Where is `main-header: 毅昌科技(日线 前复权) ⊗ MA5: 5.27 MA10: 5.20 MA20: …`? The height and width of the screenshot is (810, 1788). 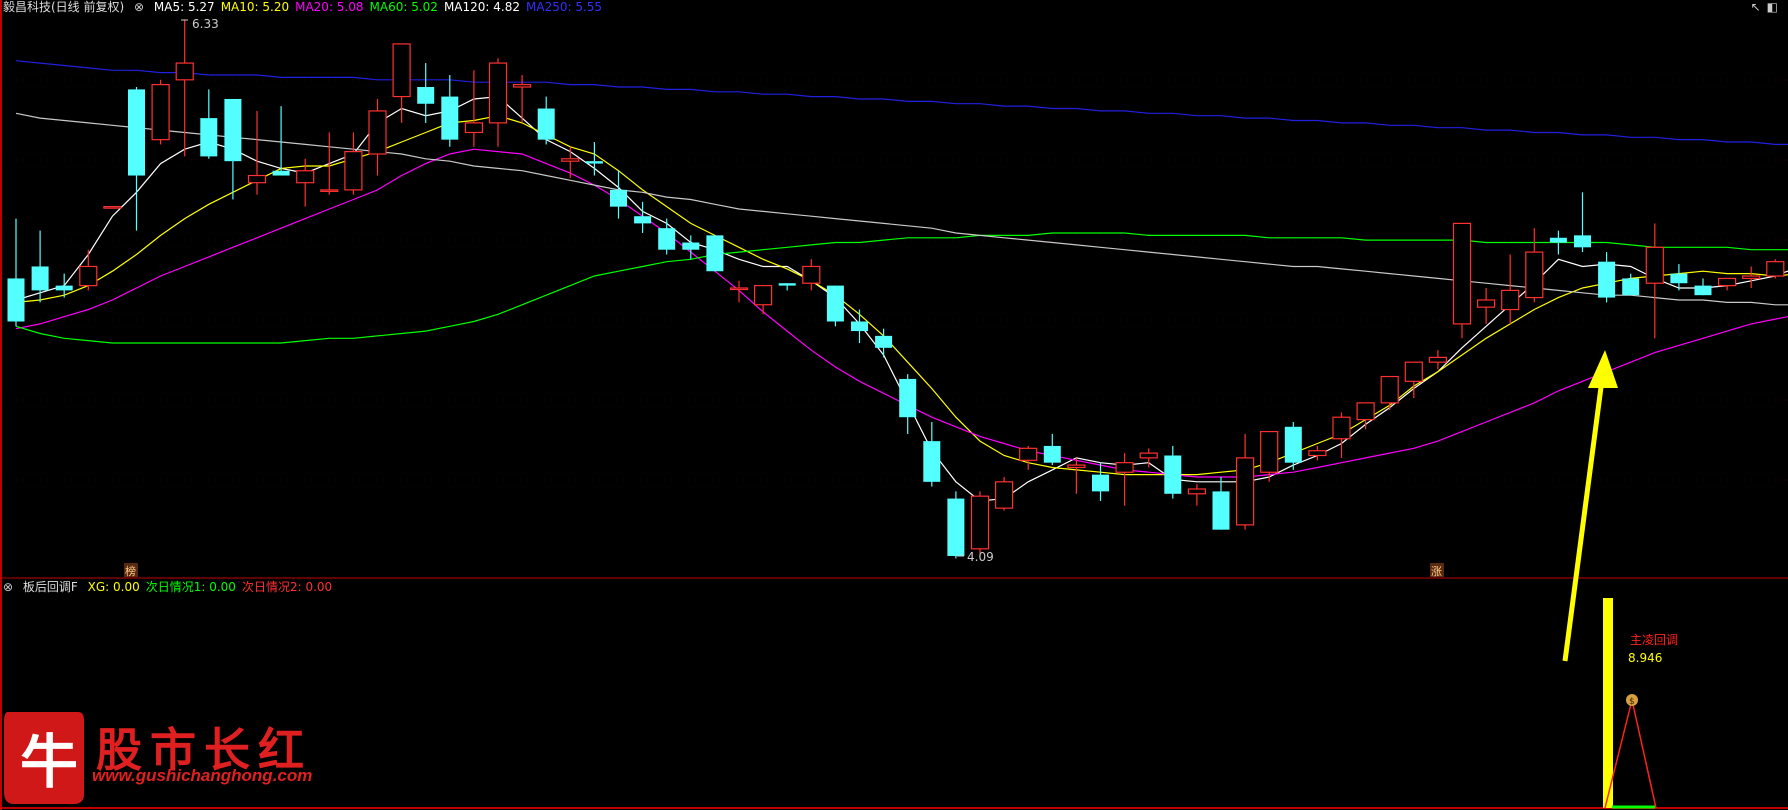
main-header: 毅昌科技(日线 前复权) ⊗ MA5: 5.27 MA10: 5.20 MA20: … is located at coordinates (308, 7).